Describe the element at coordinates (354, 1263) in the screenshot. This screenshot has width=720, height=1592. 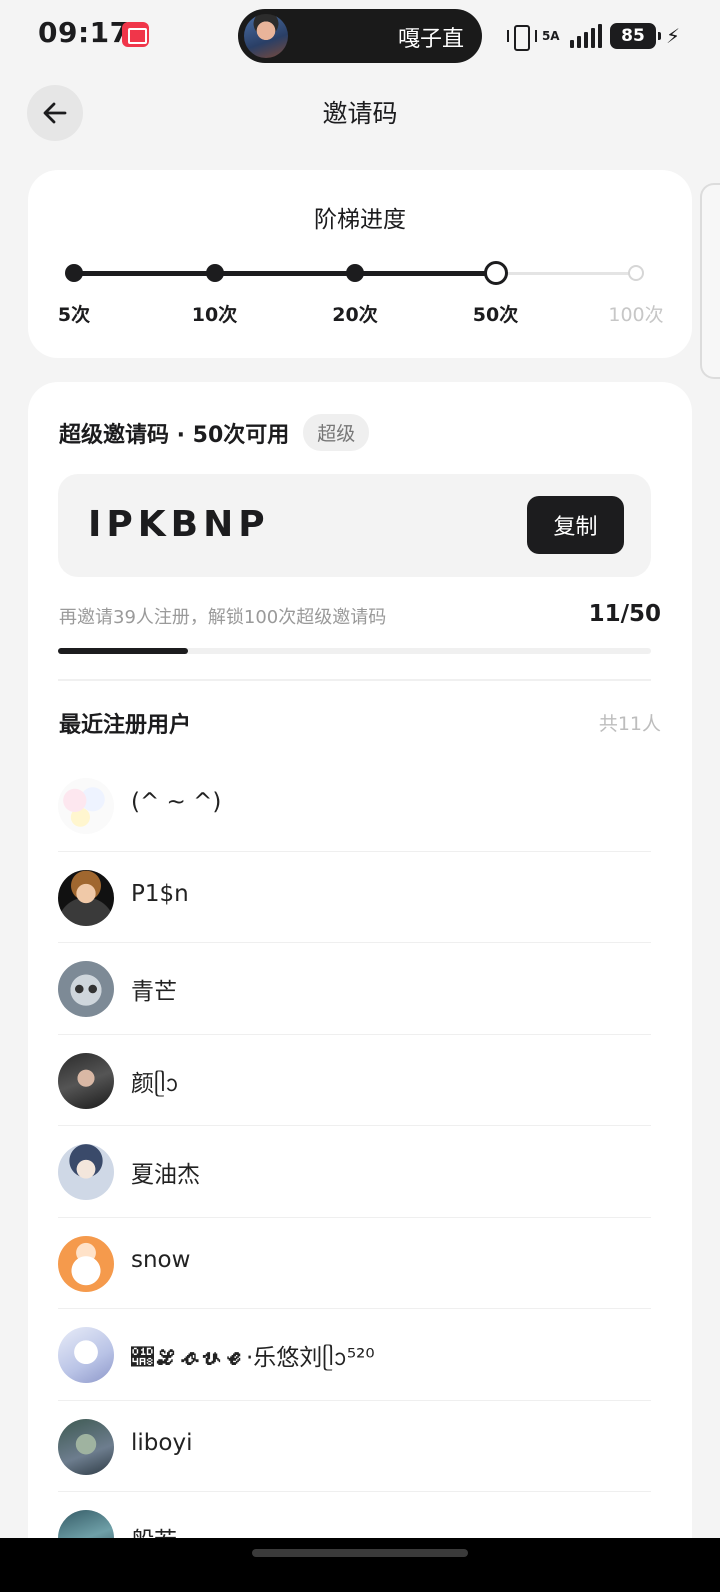
I see `user-row: snow` at that location.